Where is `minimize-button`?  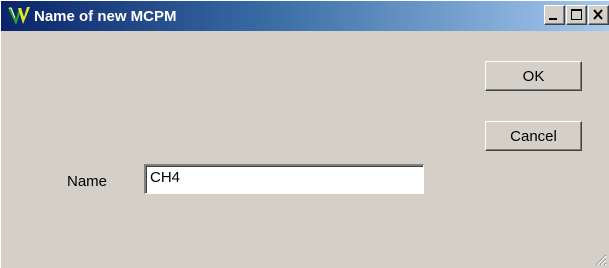
minimize-button is located at coordinates (554, 15).